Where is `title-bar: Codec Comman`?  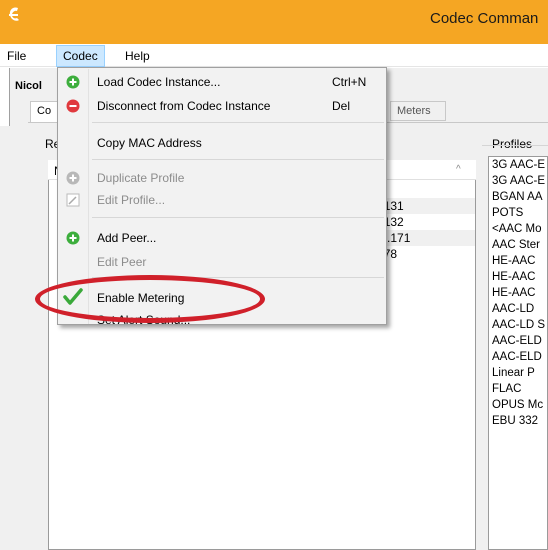
title-bar: Codec Comman is located at coordinates (274, 22).